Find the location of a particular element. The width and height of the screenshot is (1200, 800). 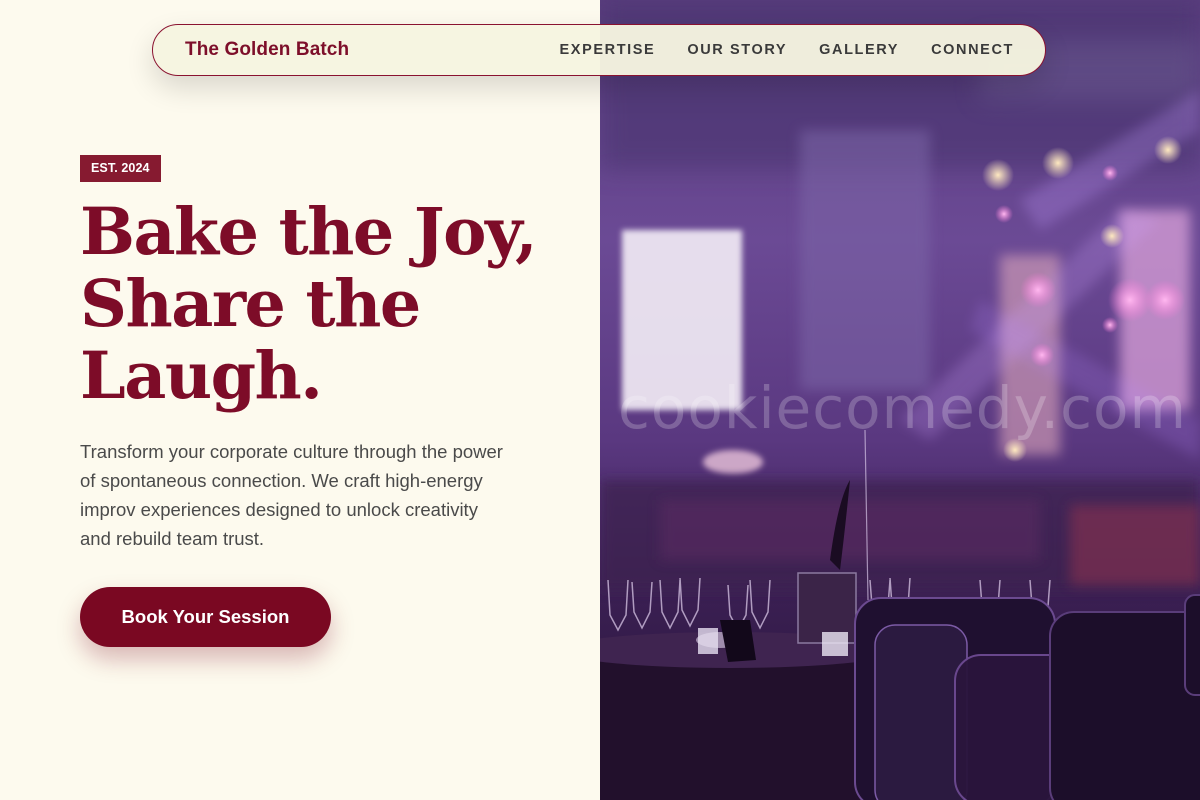

book-session-button: Book Your Session is located at coordinates (205, 617).